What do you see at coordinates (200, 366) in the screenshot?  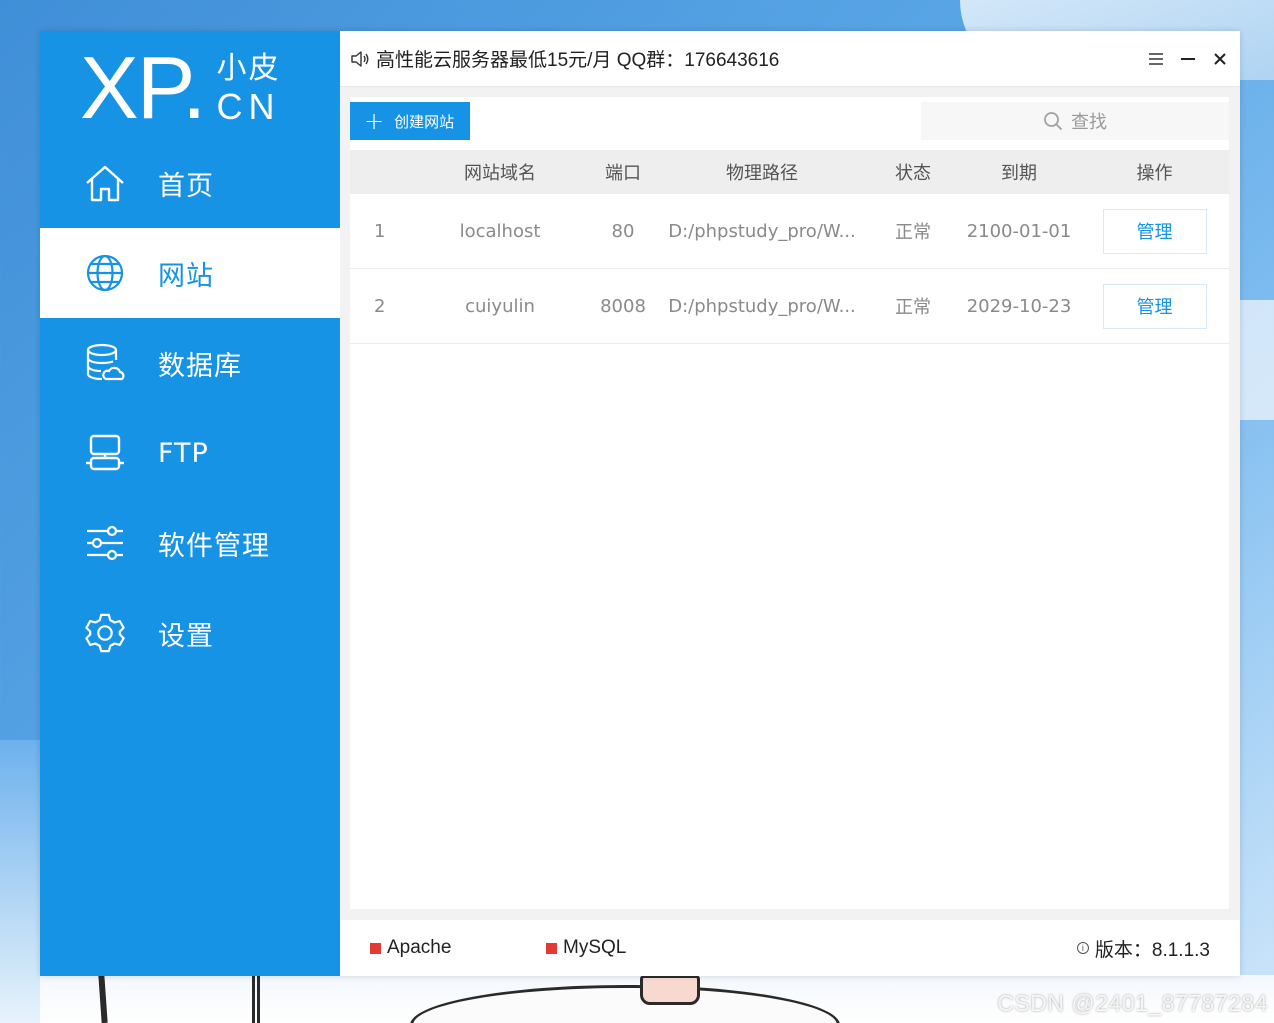 I see `sidebar-item-label: 数据库` at bounding box center [200, 366].